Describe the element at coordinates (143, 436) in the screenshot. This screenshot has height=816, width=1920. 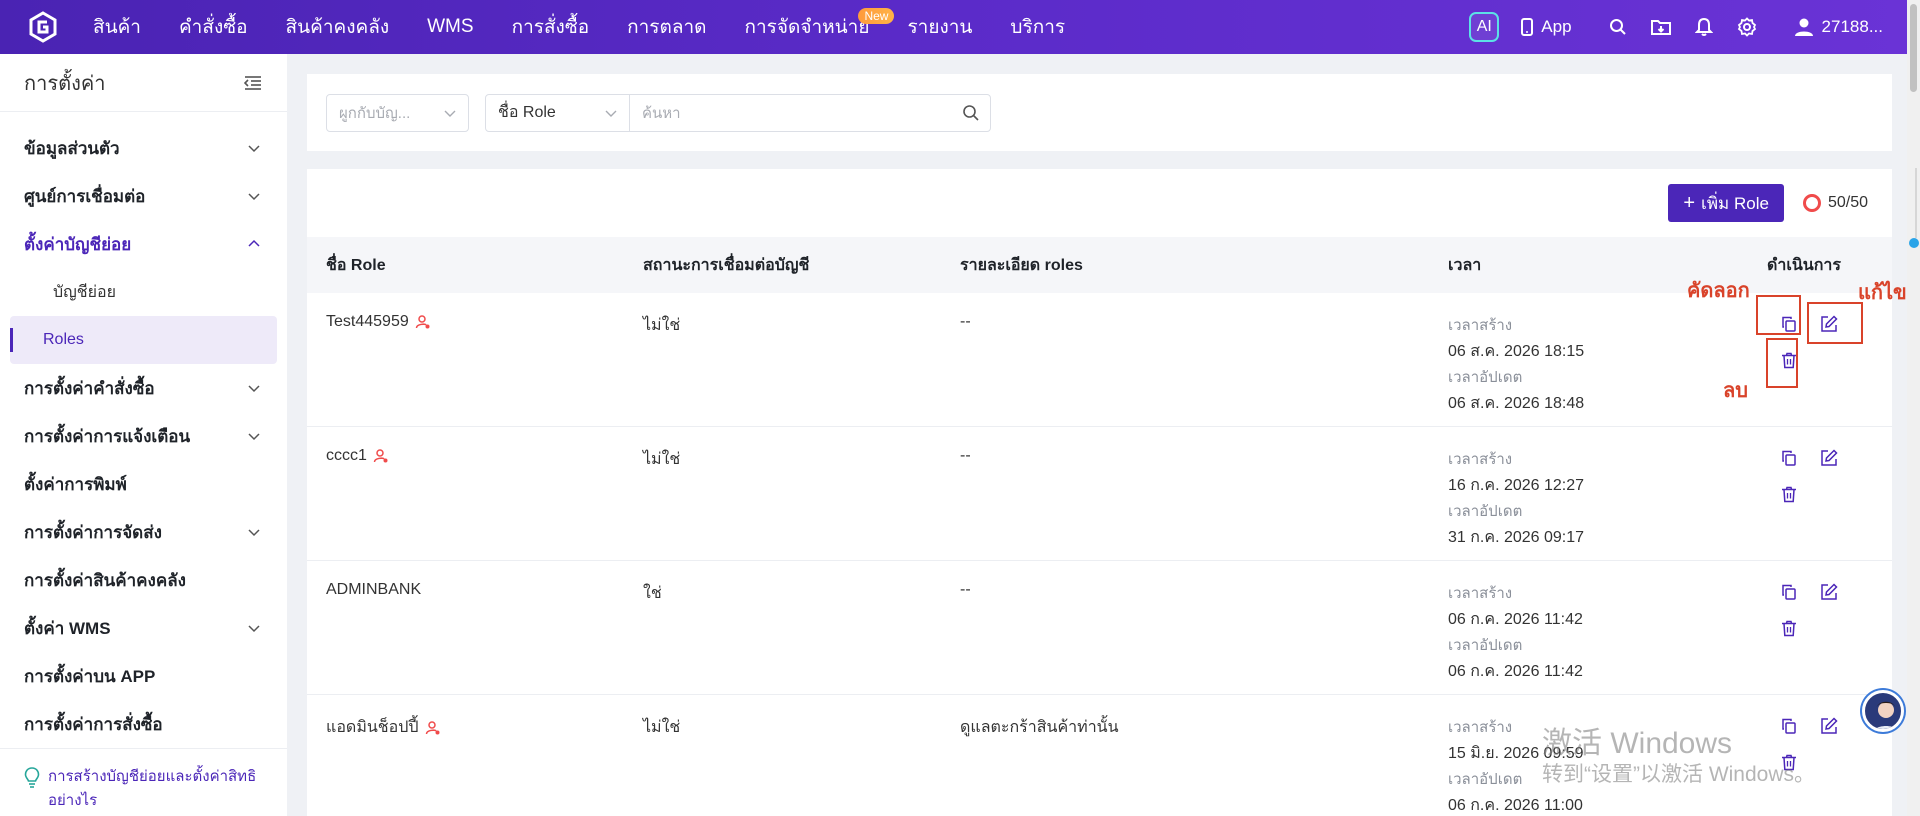
I see `sidebar-item-notification-settings: การตั้งค่าการแจ้งเตือน` at that location.